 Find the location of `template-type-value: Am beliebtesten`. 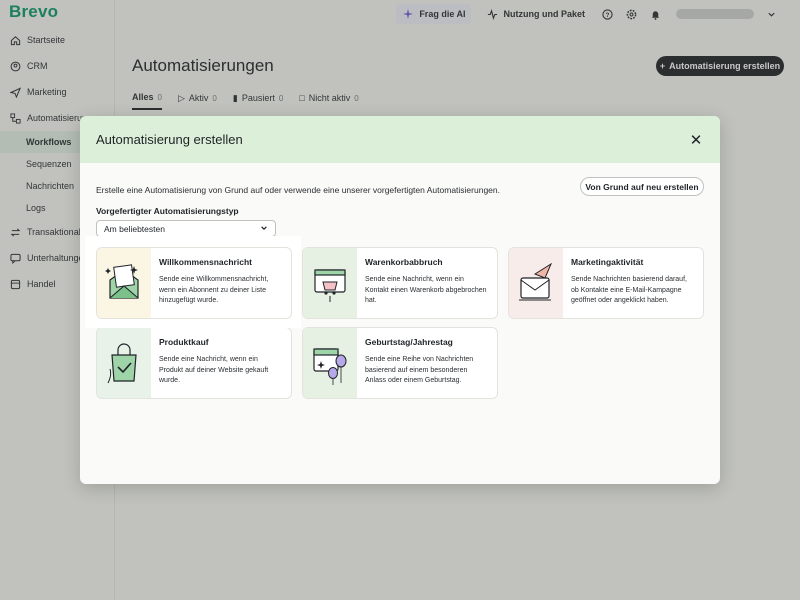

template-type-value: Am beliebtesten is located at coordinates (134, 228).